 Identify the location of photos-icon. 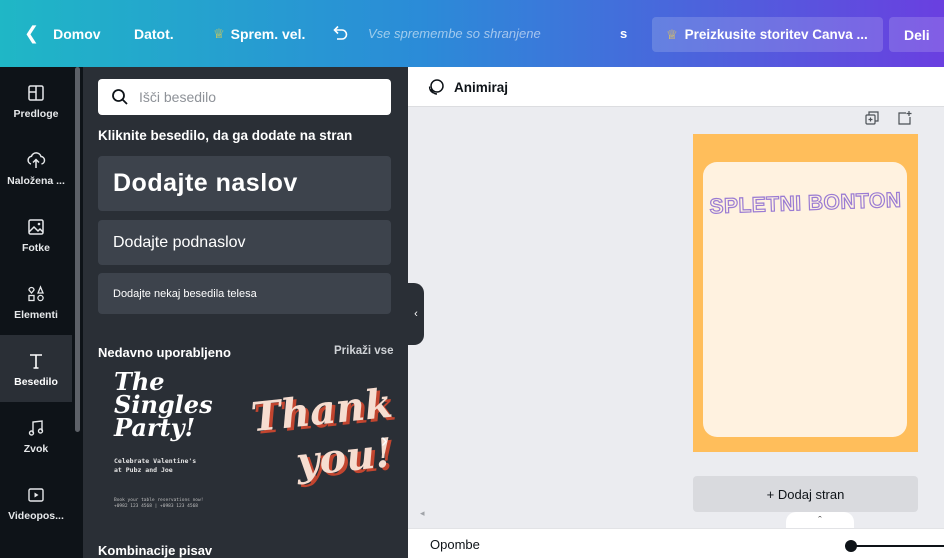
(36, 226).